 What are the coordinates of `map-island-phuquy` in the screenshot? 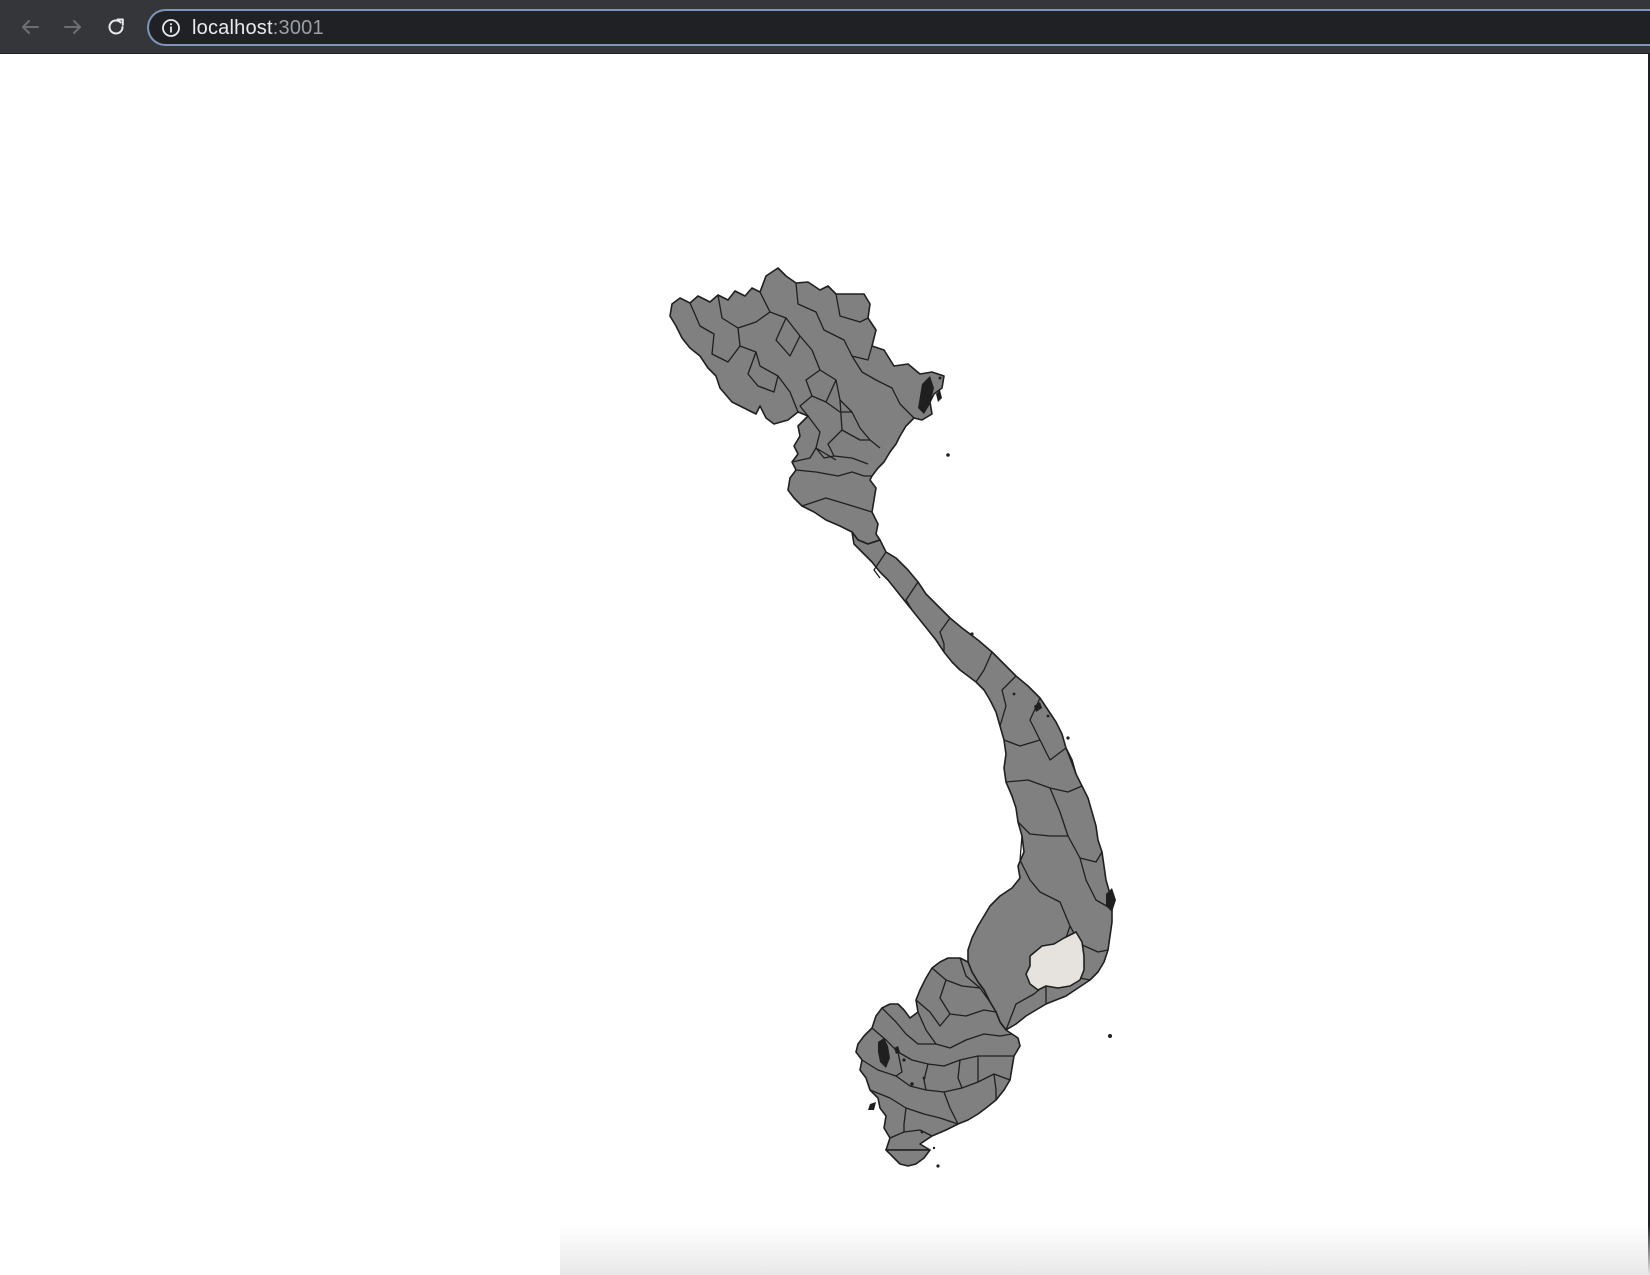 It's located at (1110, 1036).